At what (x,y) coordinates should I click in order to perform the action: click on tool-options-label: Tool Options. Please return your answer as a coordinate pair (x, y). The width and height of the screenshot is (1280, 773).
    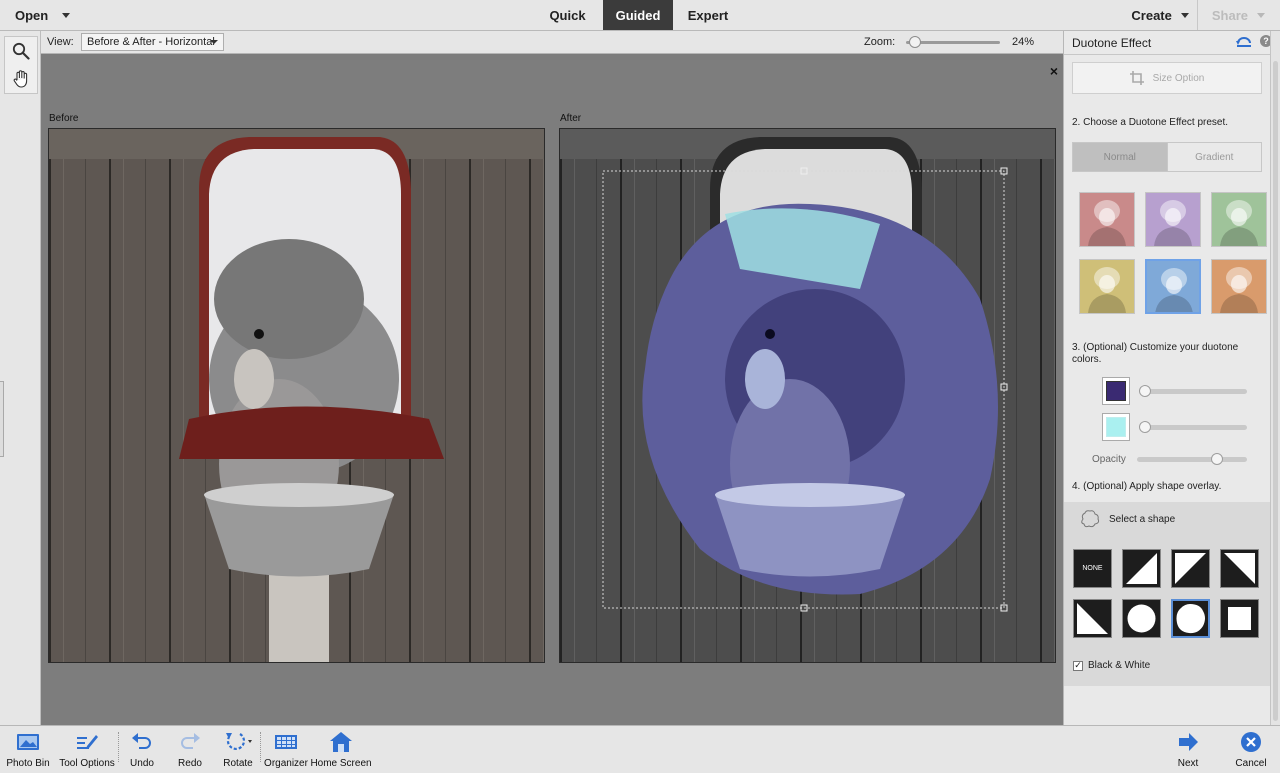
    Looking at the image, I should click on (87, 763).